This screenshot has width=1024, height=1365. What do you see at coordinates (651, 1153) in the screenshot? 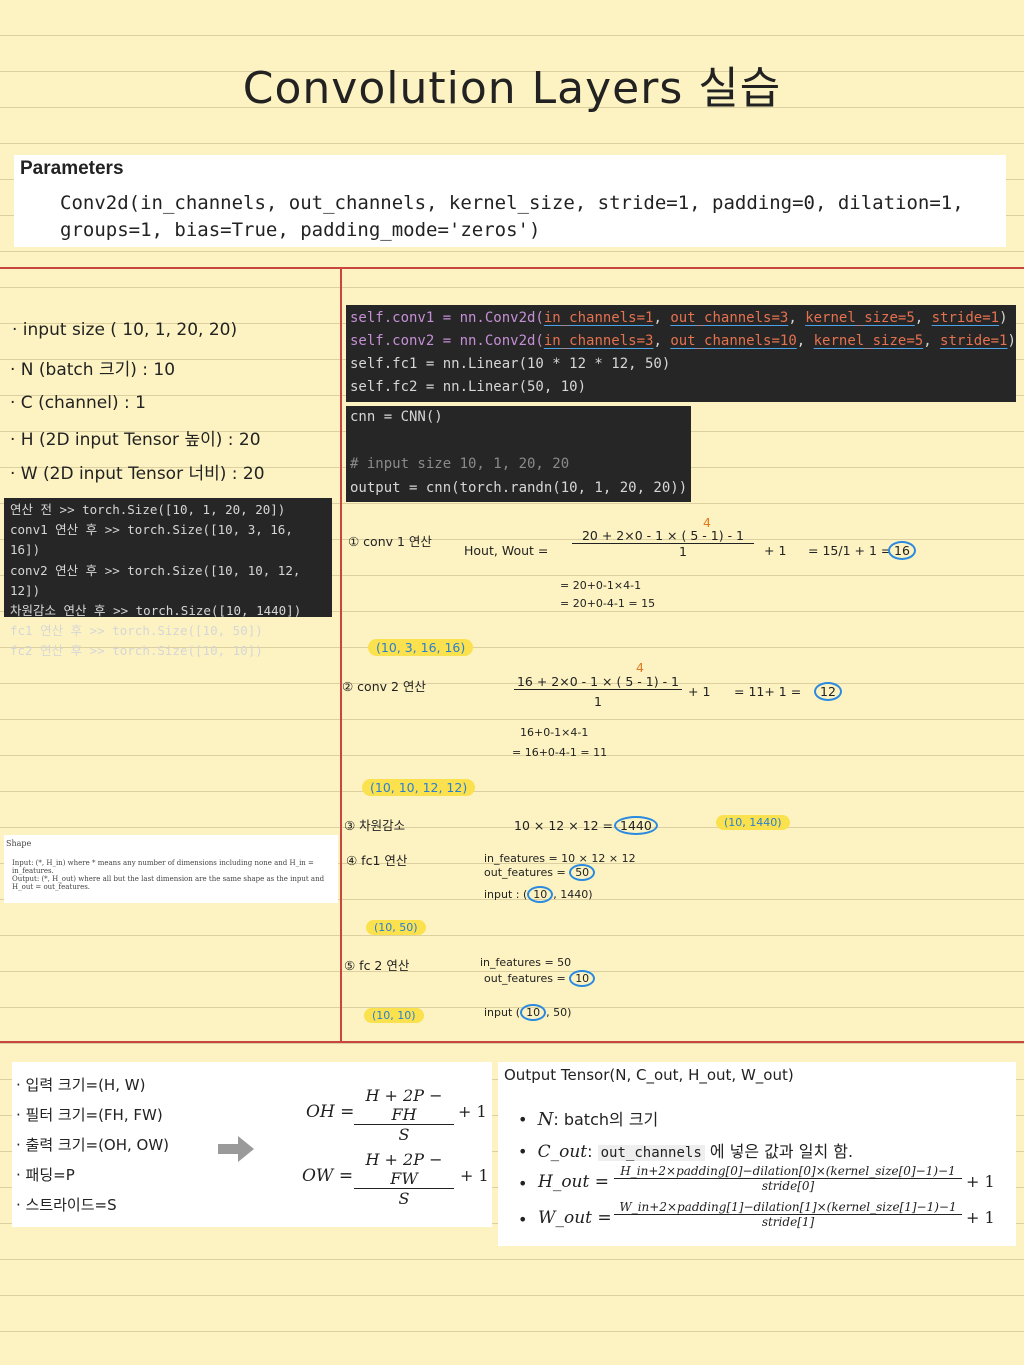
I see `code-out-channels: out_channels` at bounding box center [651, 1153].